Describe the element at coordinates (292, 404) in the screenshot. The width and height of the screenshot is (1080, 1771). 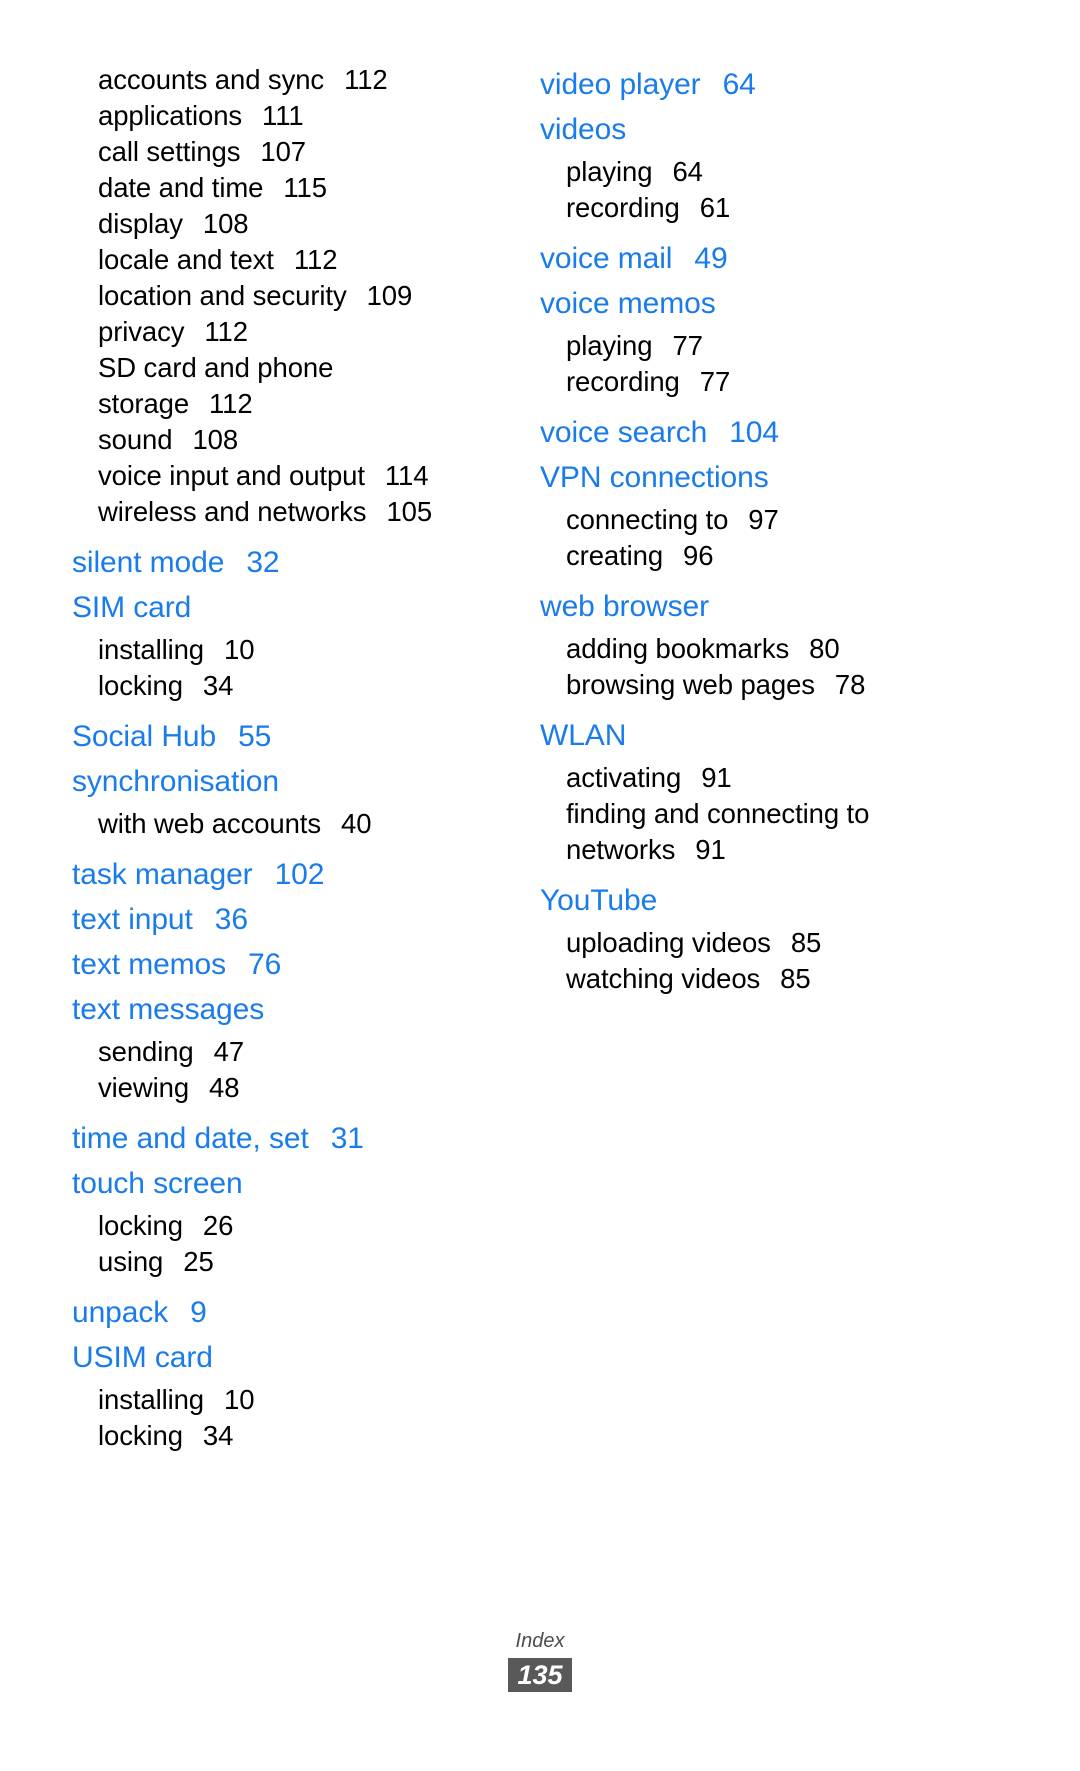
I see `index-subentry: storage 112` at that location.